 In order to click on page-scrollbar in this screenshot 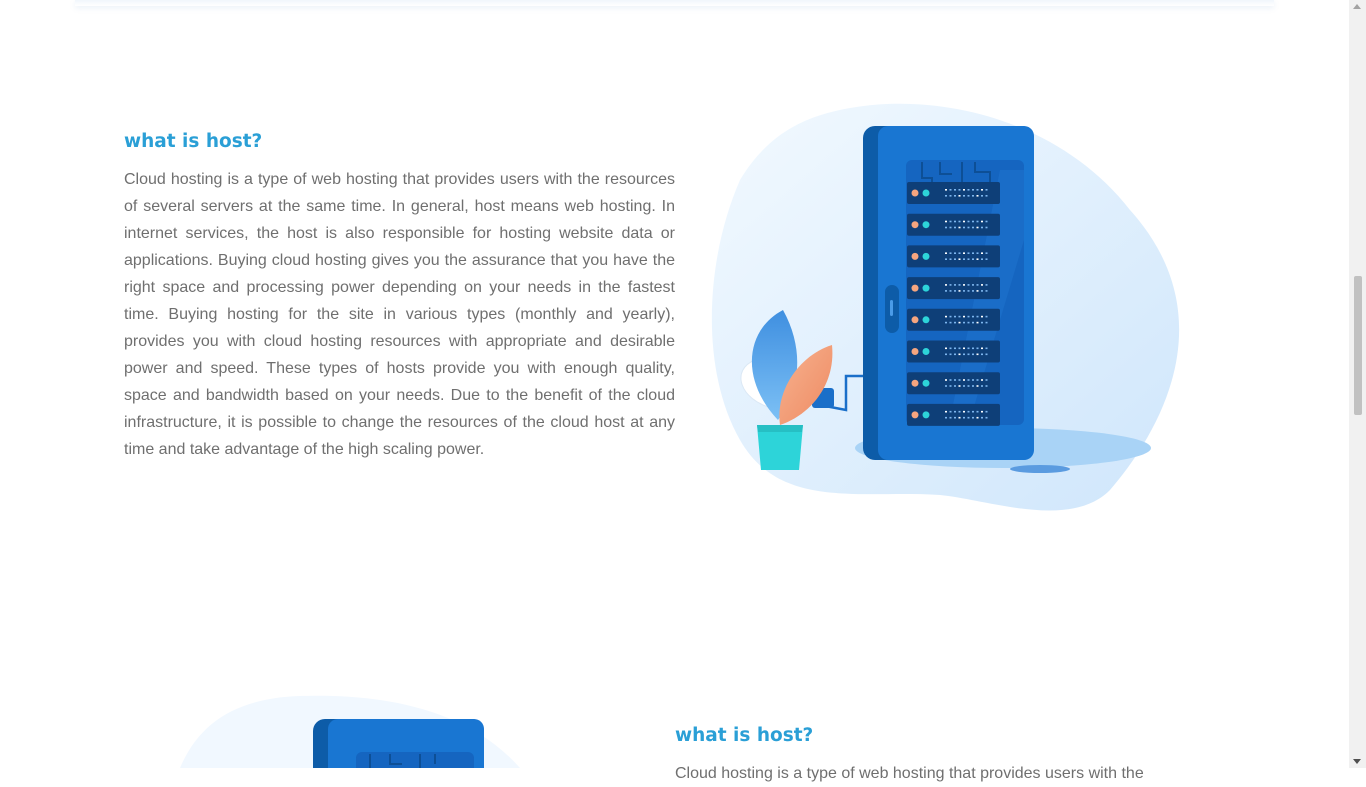, I will do `click(1357, 384)`.